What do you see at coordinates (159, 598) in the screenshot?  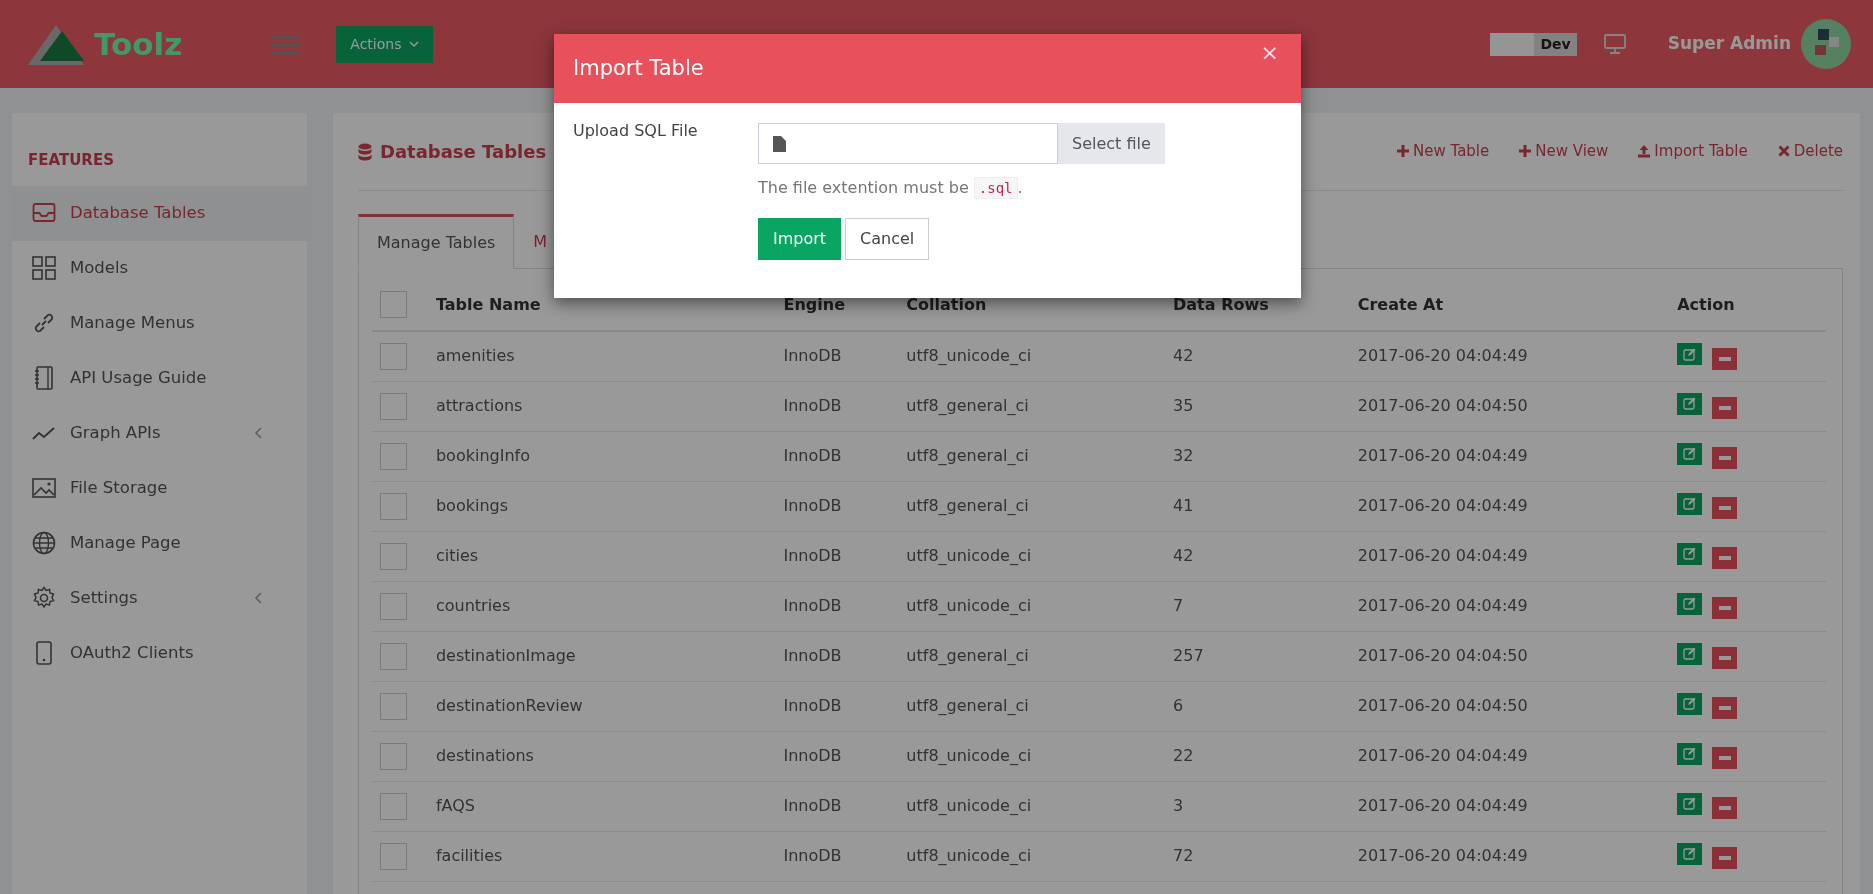 I see `sidebar-item: Settings` at bounding box center [159, 598].